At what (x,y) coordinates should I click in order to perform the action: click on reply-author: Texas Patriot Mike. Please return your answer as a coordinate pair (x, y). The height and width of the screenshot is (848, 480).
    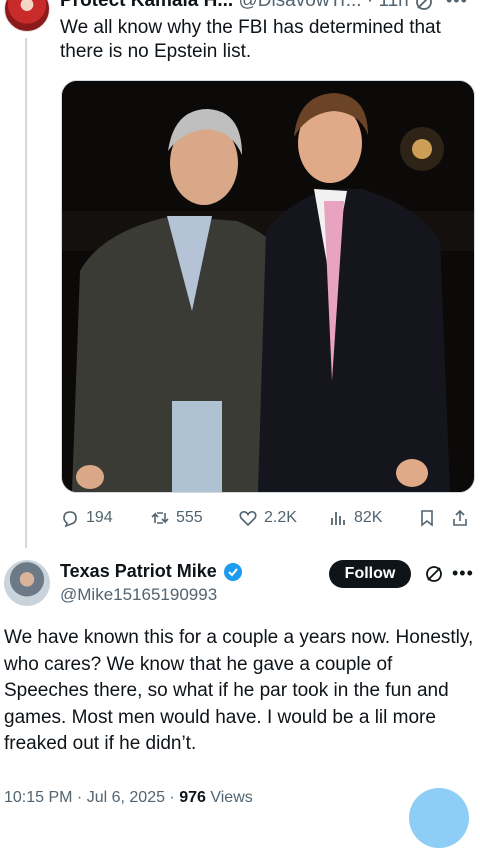
    Looking at the image, I should click on (151, 571).